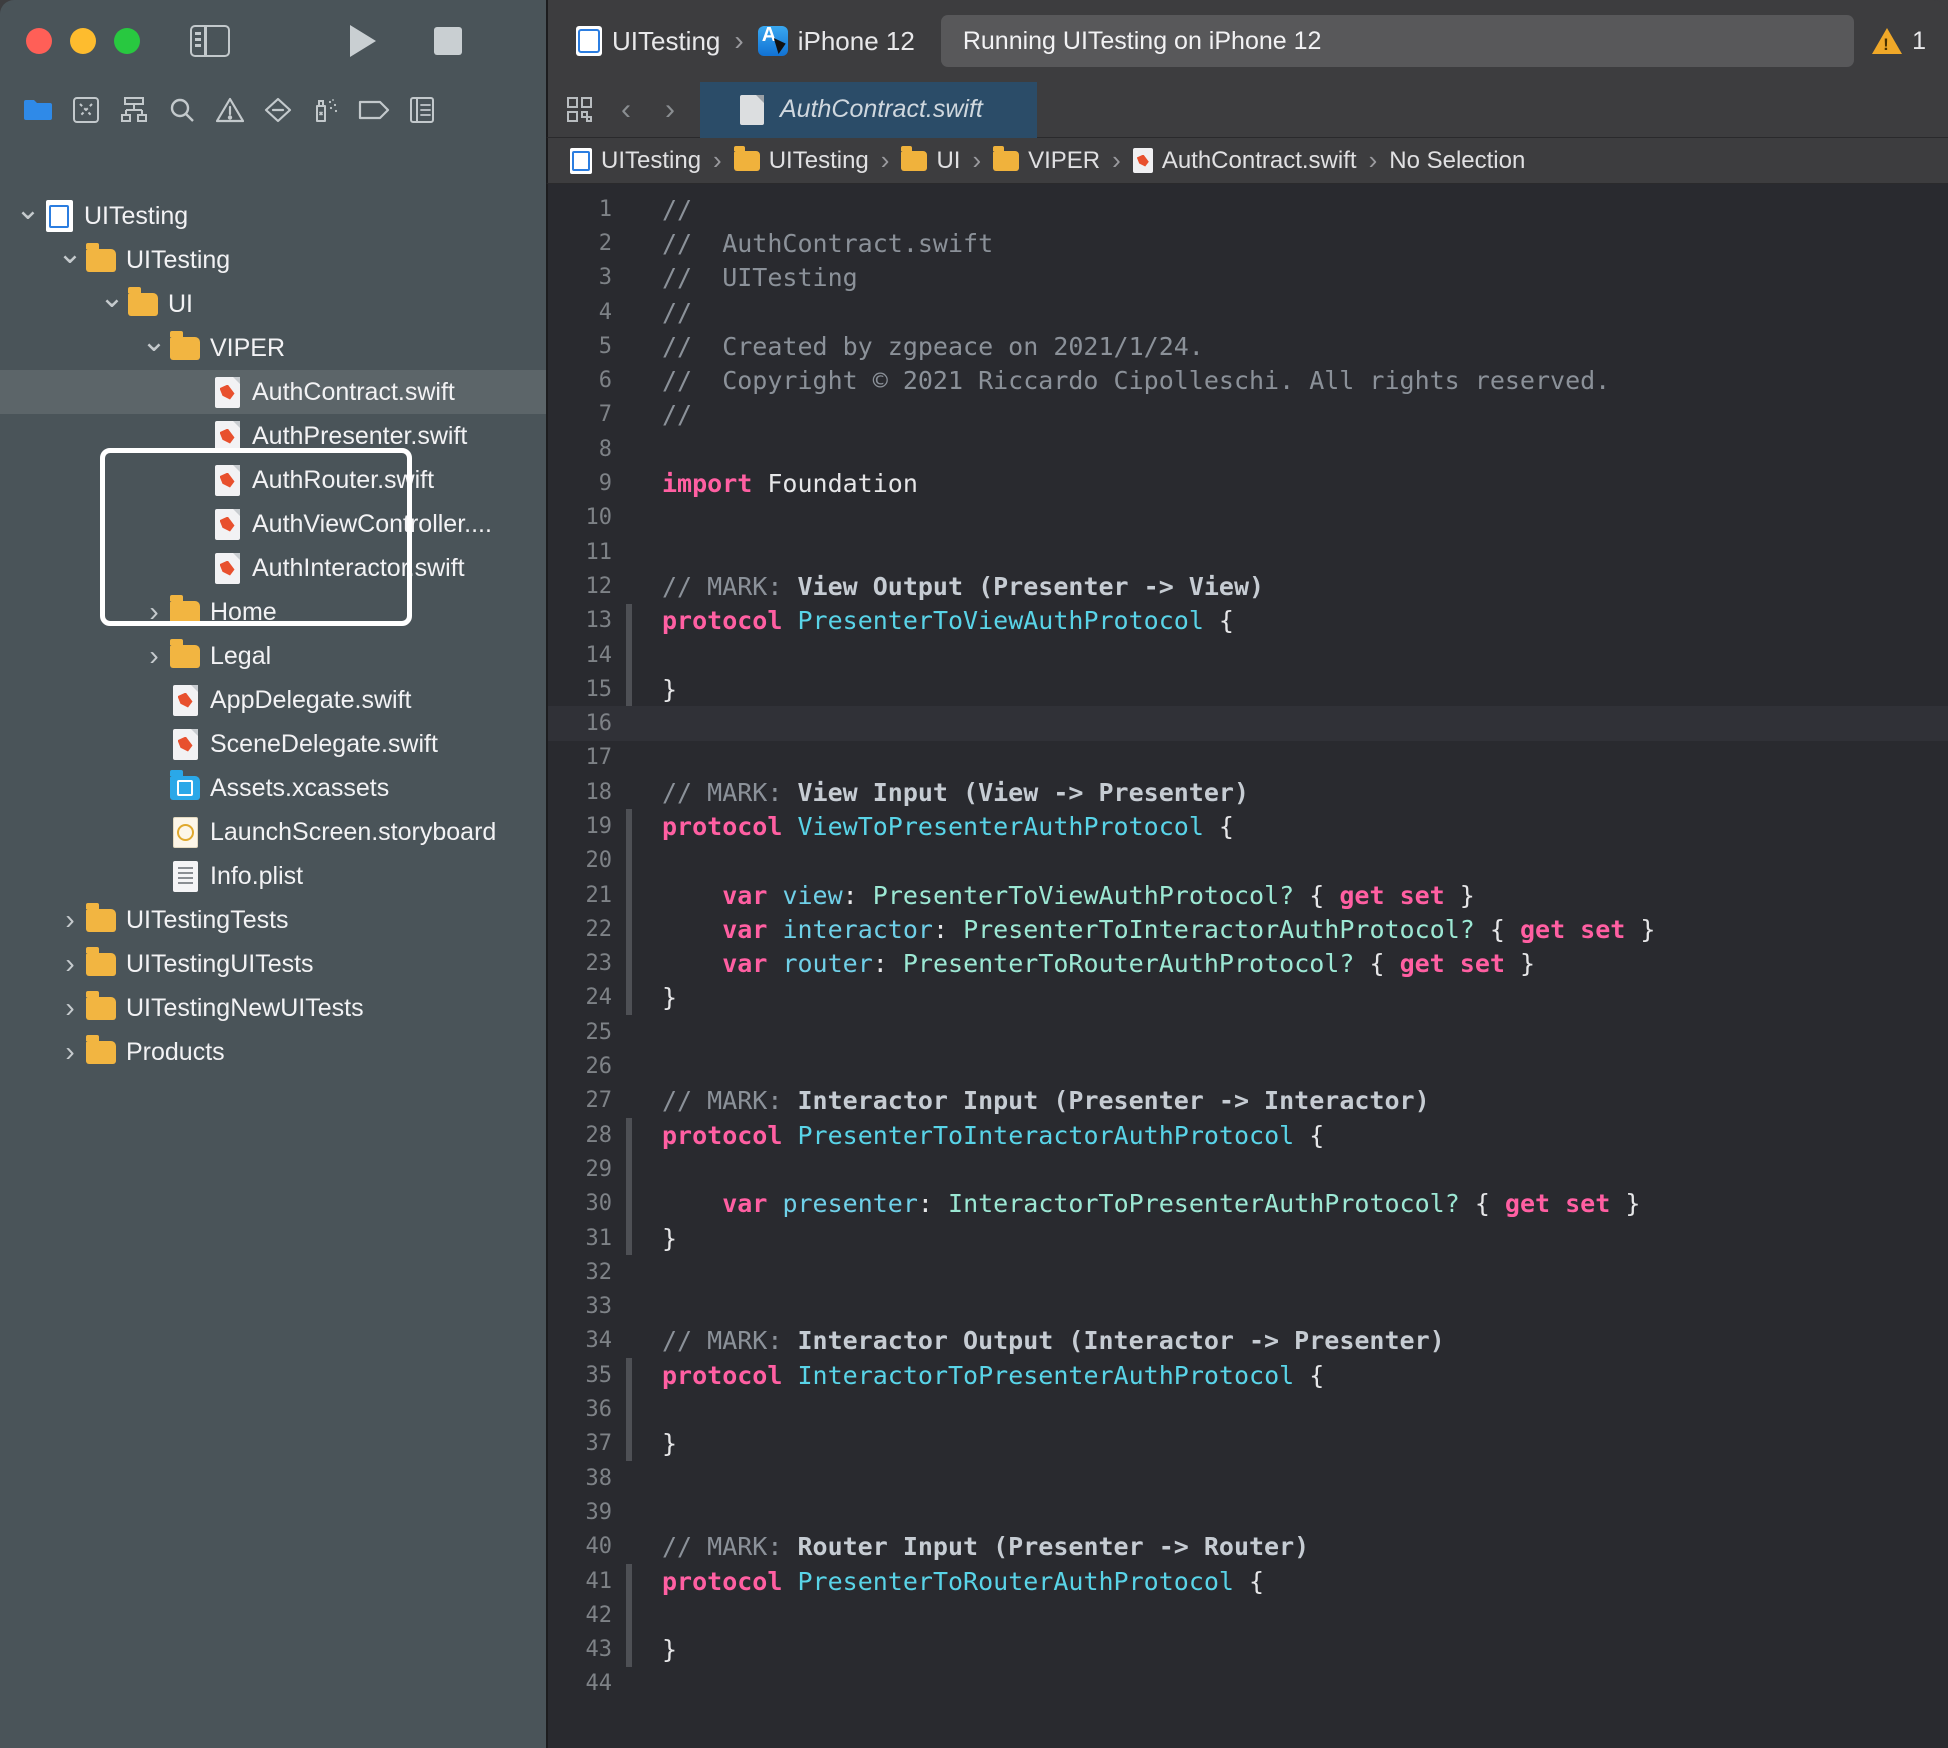  What do you see at coordinates (1046, 160) in the screenshot?
I see `breadcrumb-item-viper: VIPER` at bounding box center [1046, 160].